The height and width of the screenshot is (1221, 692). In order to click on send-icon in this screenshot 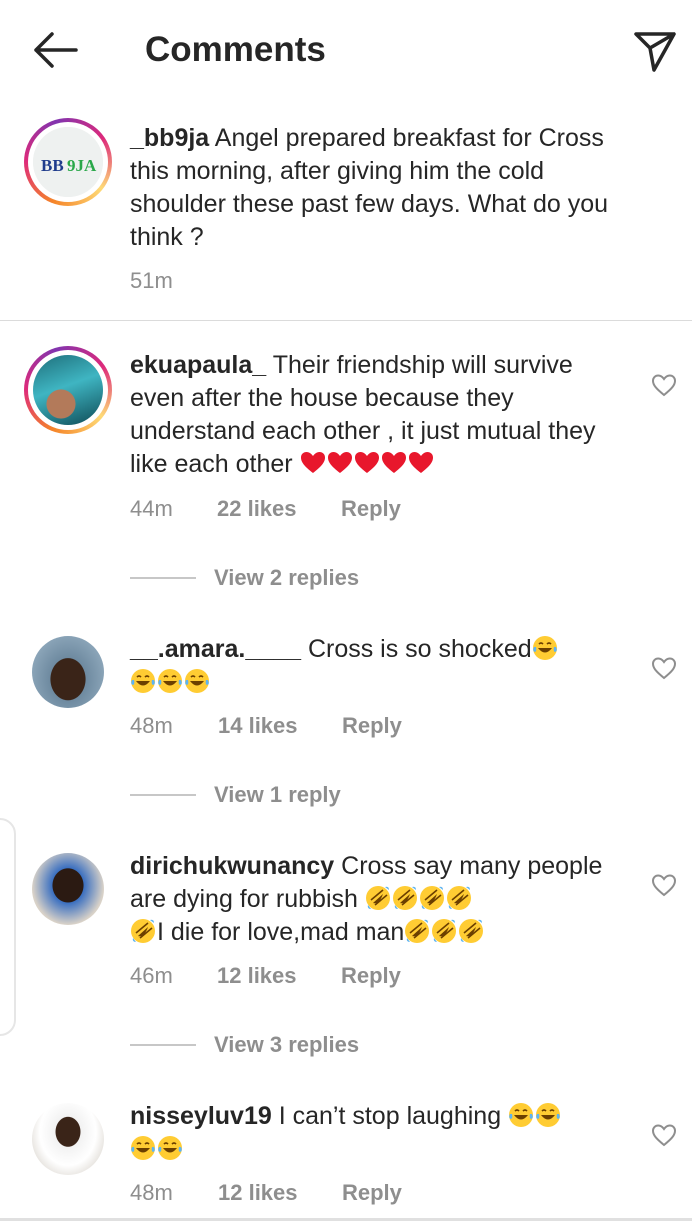, I will do `click(655, 52)`.